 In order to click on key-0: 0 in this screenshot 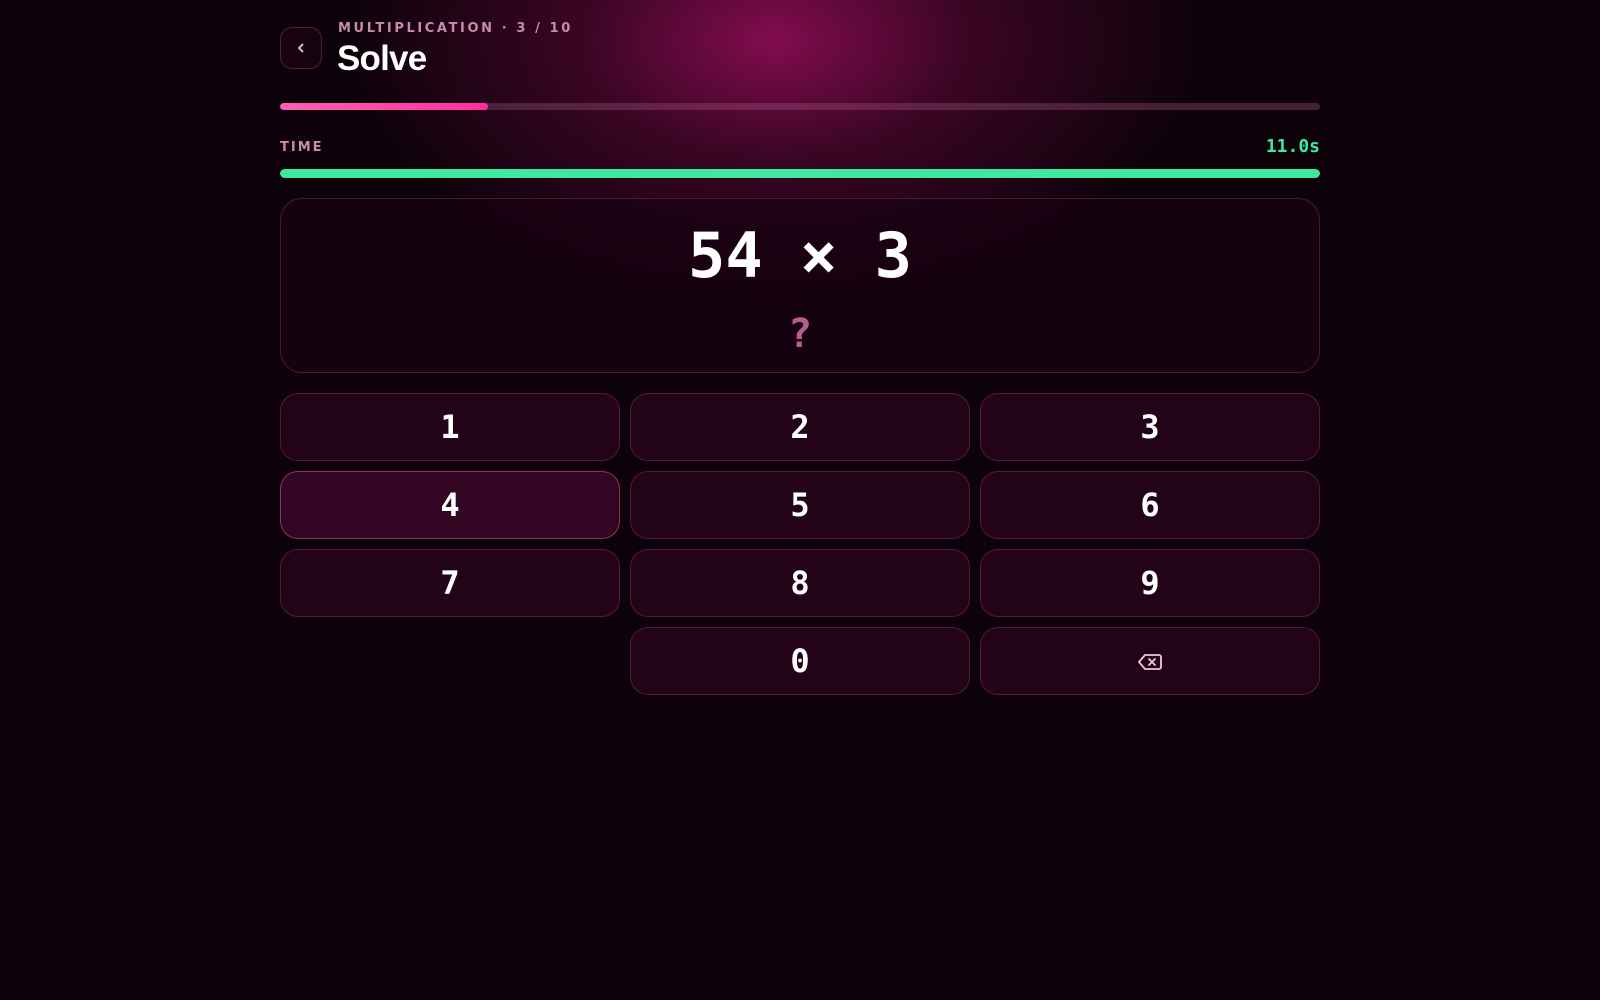, I will do `click(800, 661)`.